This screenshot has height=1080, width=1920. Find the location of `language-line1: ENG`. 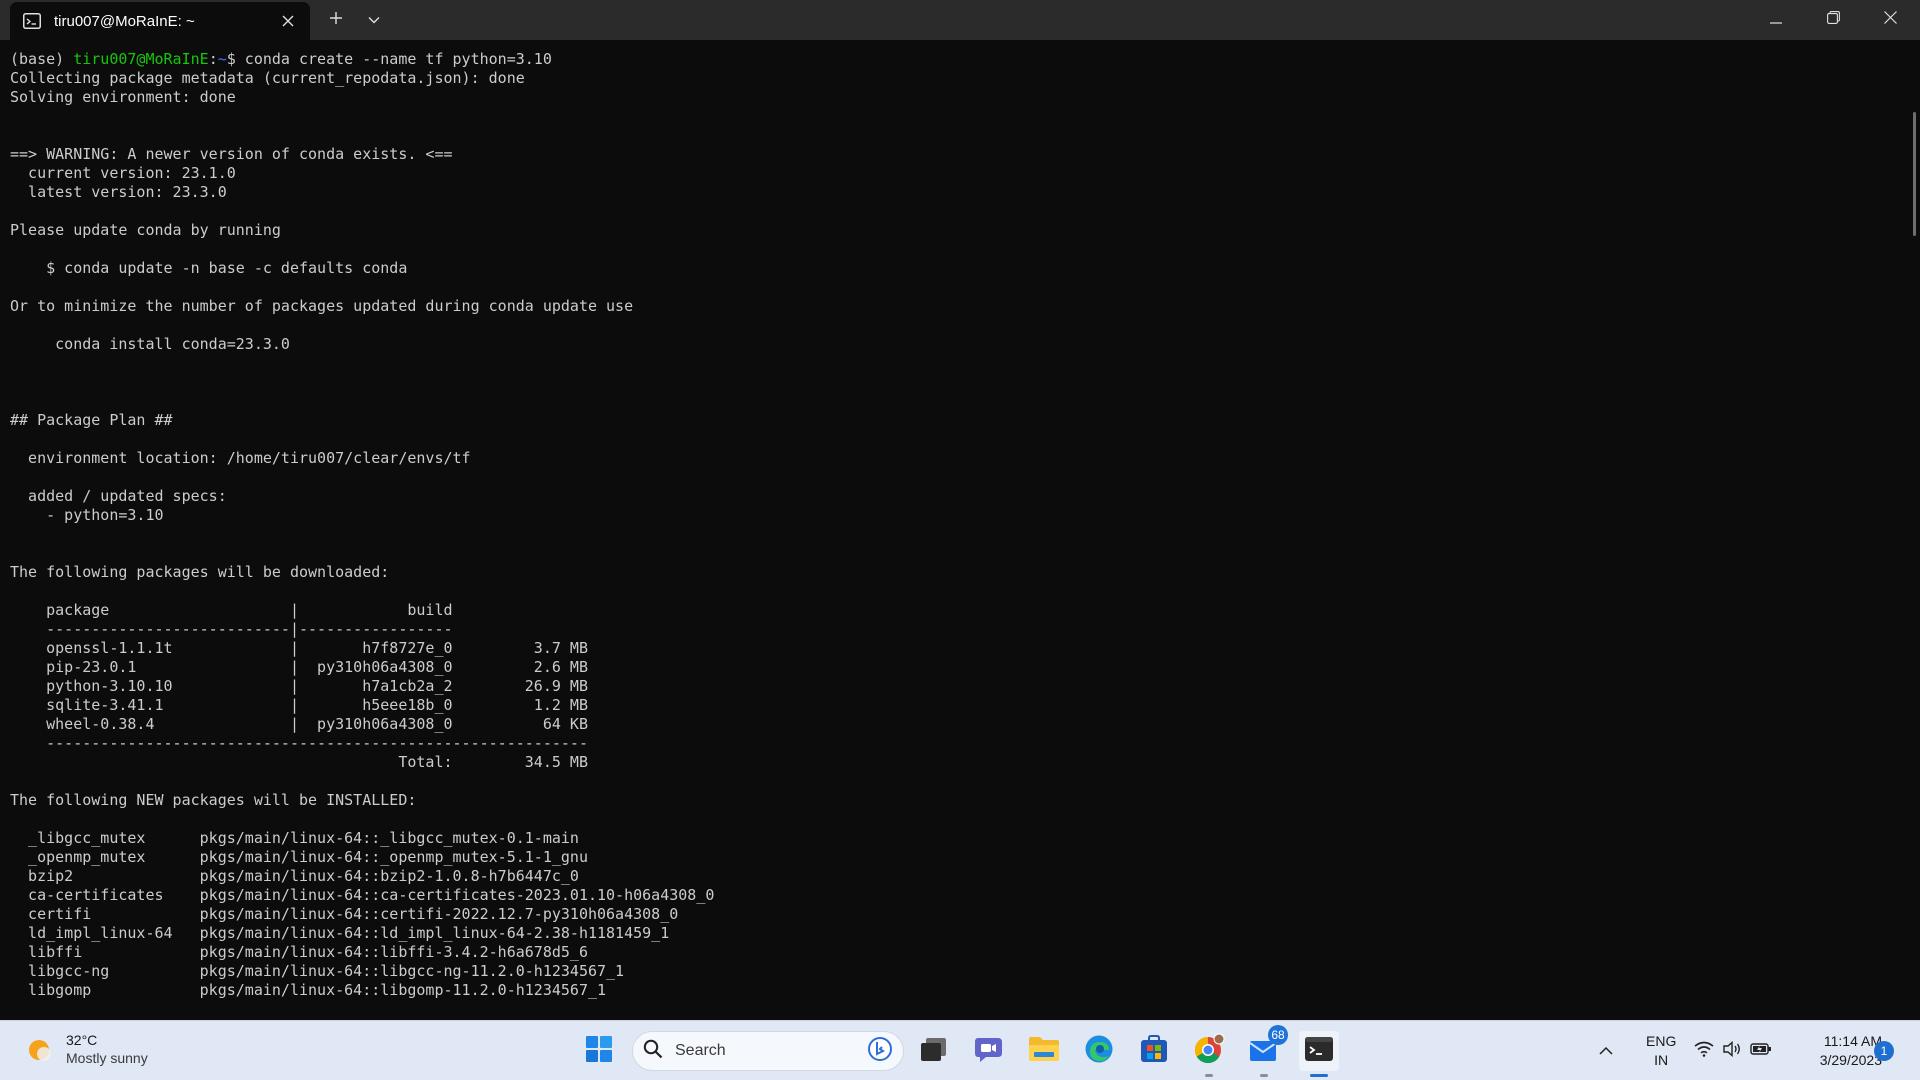

language-line1: ENG is located at coordinates (1661, 1041).